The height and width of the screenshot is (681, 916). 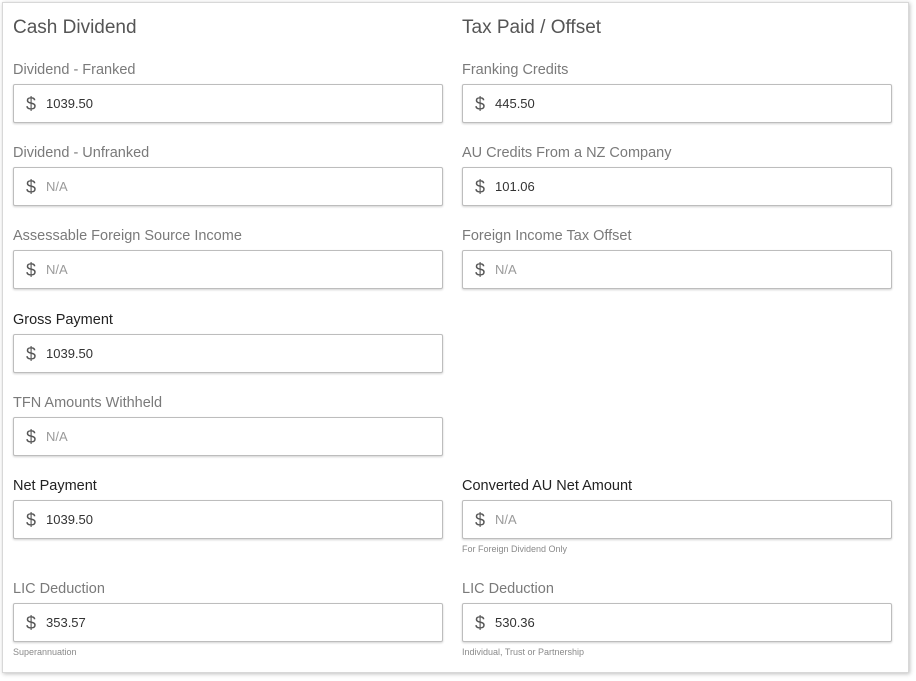 What do you see at coordinates (228, 103) in the screenshot?
I see `dividend-franked-input: $ 1039.50` at bounding box center [228, 103].